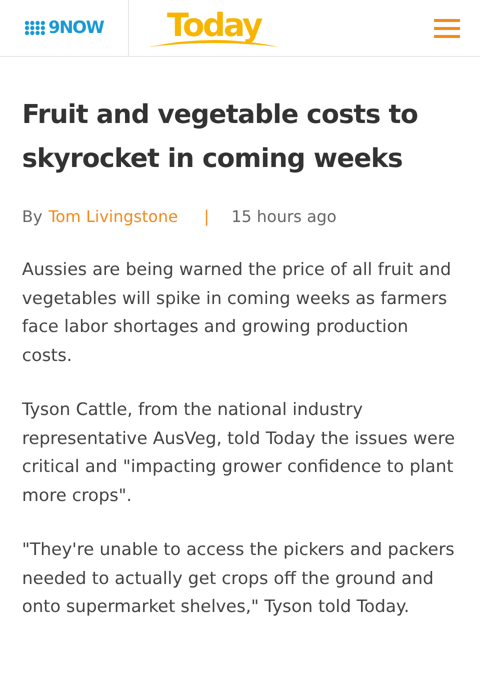 This screenshot has height=680, width=480. I want to click on timestamp: 15 hours ago, so click(284, 216).